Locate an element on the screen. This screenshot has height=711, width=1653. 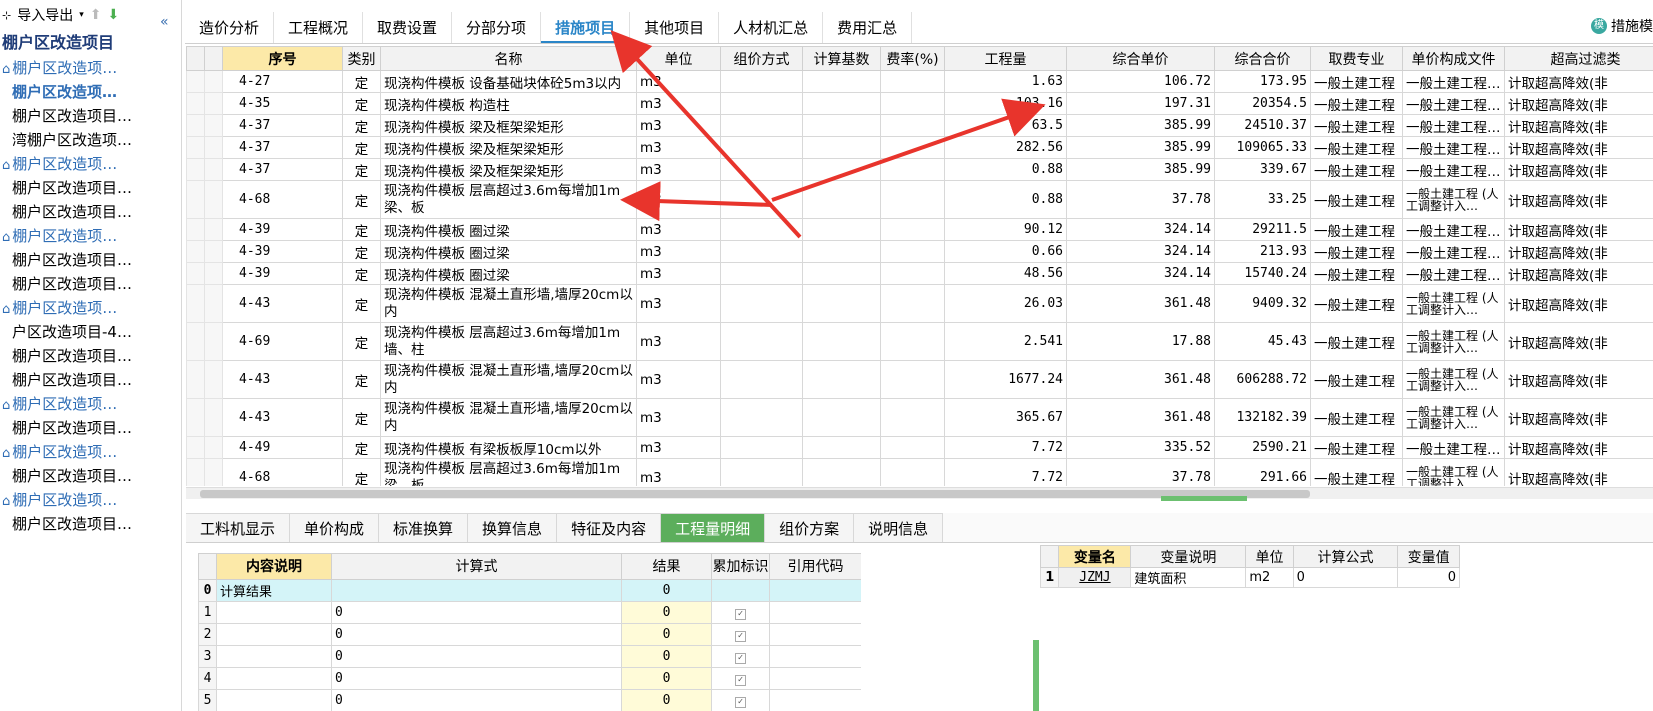
table-row: 3 0 0 ✓ is located at coordinates (529, 656).